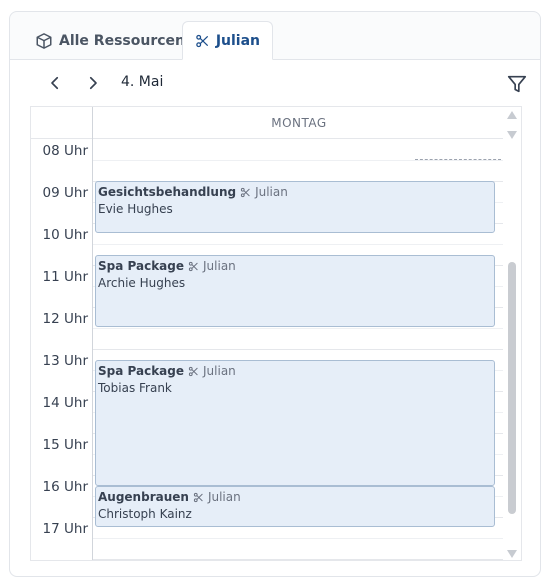  What do you see at coordinates (65, 277) in the screenshot?
I see `hour-label: 11 Uhr` at bounding box center [65, 277].